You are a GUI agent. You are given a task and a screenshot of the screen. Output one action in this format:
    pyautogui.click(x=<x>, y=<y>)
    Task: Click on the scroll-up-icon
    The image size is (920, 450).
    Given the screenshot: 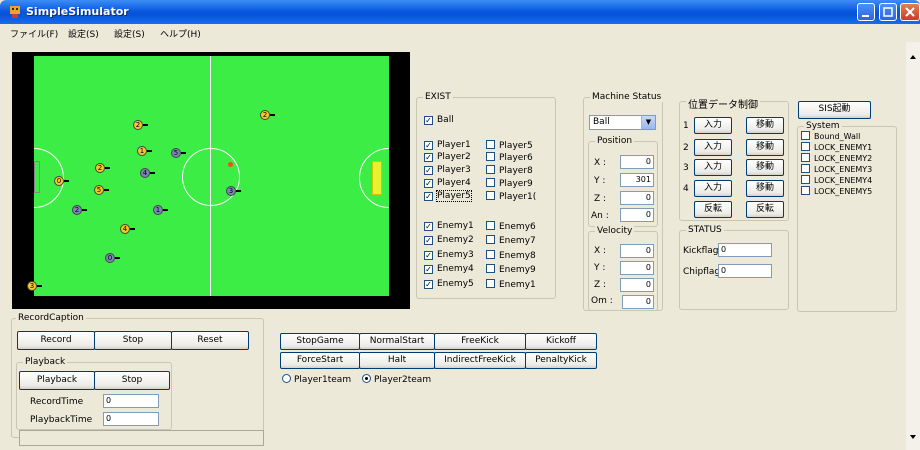 What is the action you would take?
    pyautogui.click(x=913, y=57)
    